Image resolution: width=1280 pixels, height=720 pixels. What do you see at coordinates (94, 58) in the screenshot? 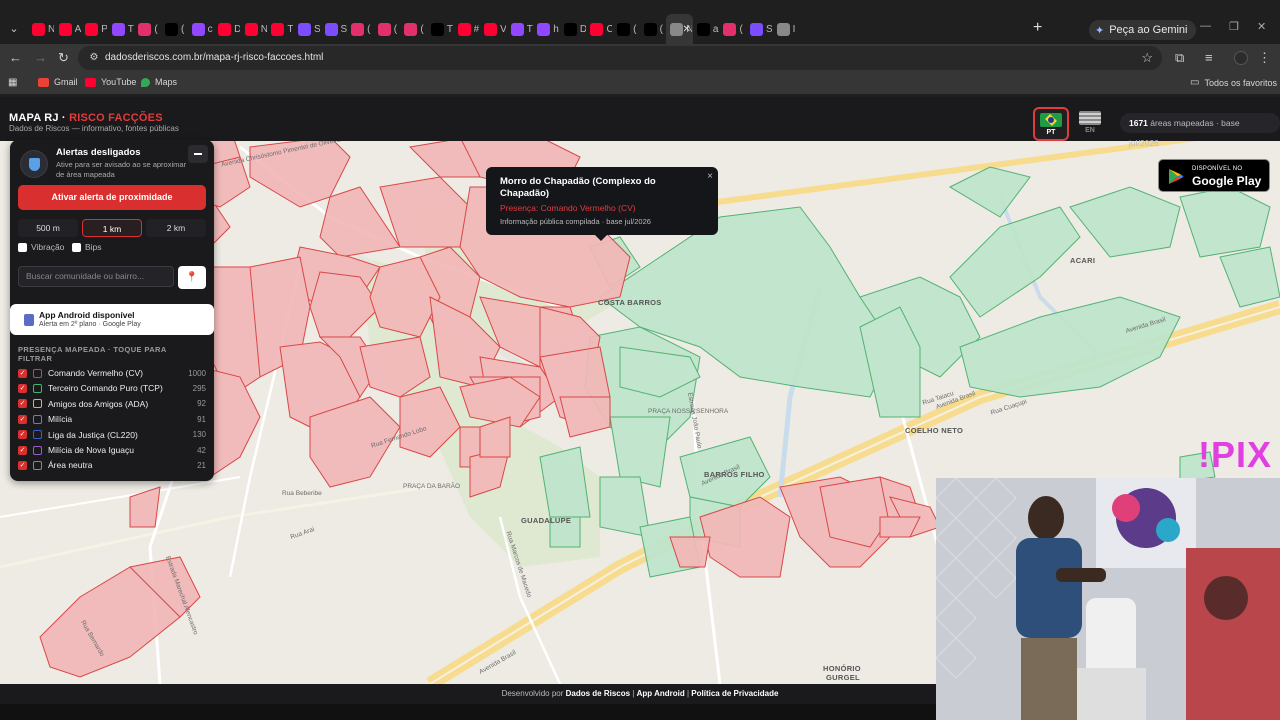
I see `site-info-icon: ⚙` at bounding box center [94, 58].